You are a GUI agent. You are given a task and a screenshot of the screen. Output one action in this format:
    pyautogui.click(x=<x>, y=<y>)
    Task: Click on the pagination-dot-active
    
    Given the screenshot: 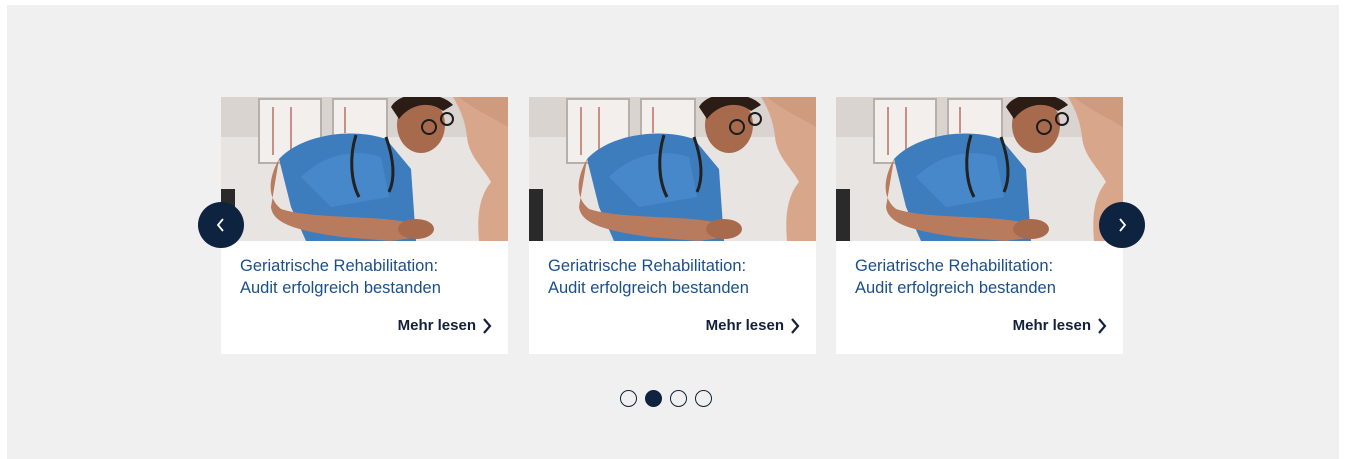 What is the action you would take?
    pyautogui.click(x=653, y=398)
    